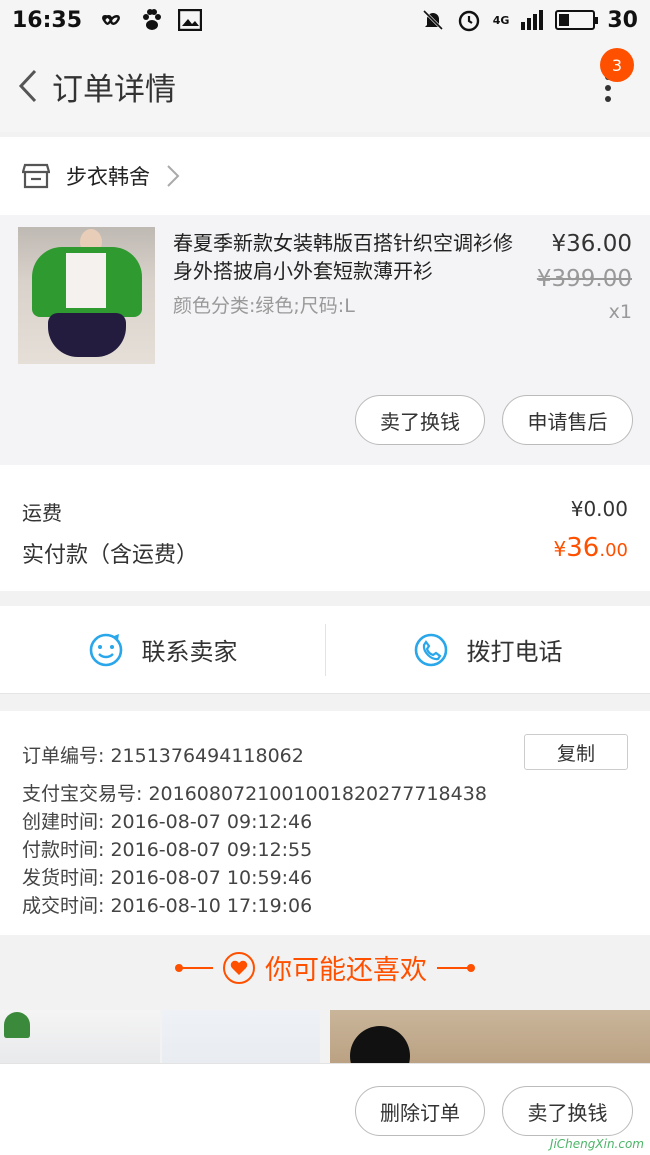  I want to click on shipped-time-row: 发货时间: 2016-08-07 10:59:46, so click(167, 878).